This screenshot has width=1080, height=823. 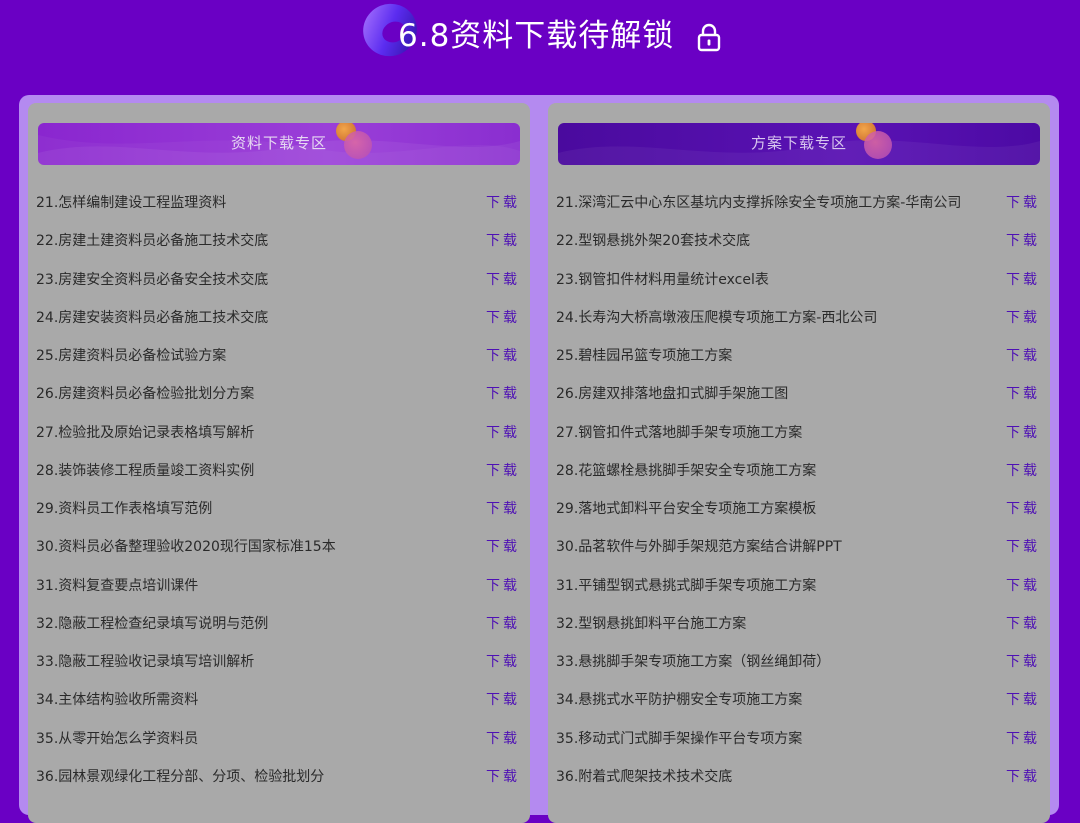 I want to click on item-title: 27.检验批及原始记录表格填写解析, so click(x=145, y=432).